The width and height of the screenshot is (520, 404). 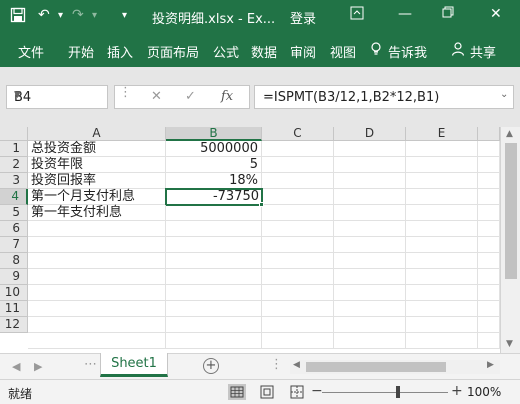 I want to click on minimize-icon: —, so click(x=405, y=14).